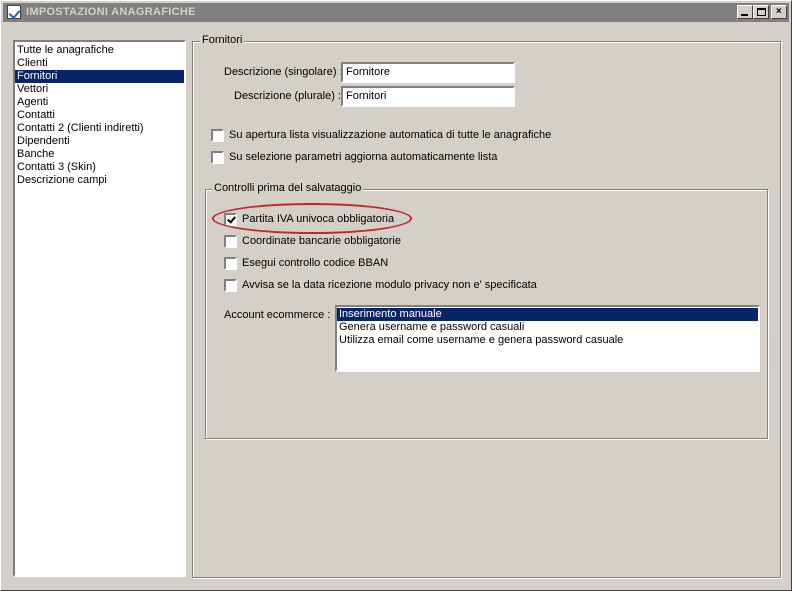 Image resolution: width=792 pixels, height=591 pixels. I want to click on app-icon, so click(14, 12).